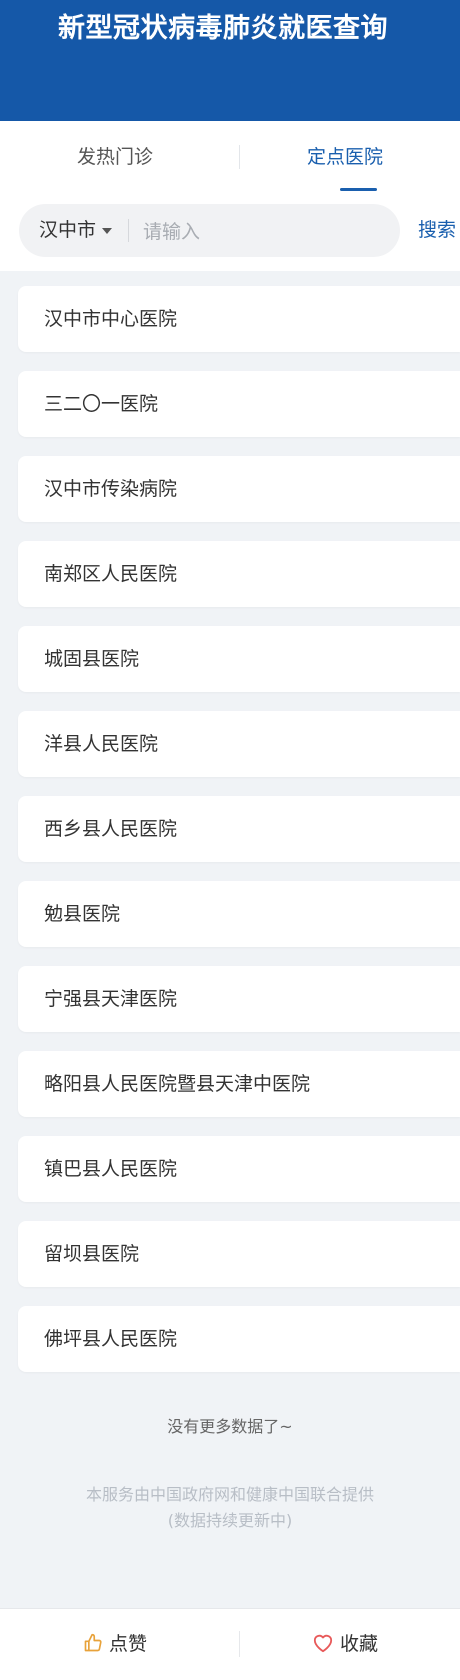 This screenshot has height=1680, width=460. What do you see at coordinates (239, 574) in the screenshot?
I see `hospital-list-item: 南郑区人民医院` at bounding box center [239, 574].